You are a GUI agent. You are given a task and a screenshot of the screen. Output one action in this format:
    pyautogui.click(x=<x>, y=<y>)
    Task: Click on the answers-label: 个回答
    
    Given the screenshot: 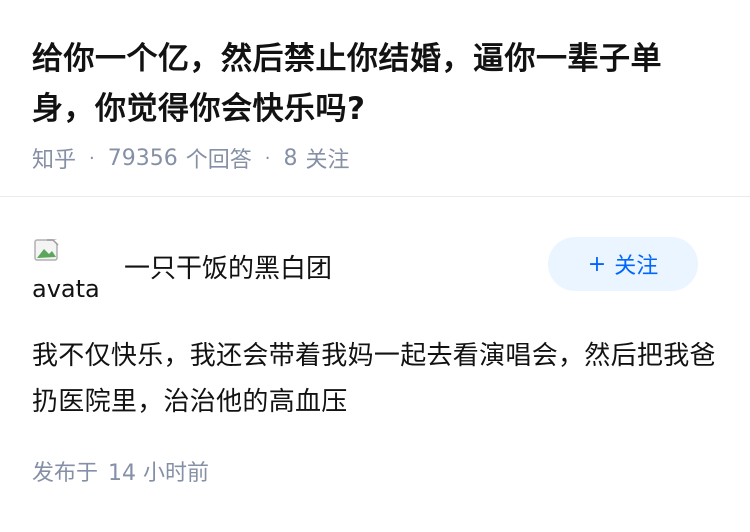 What is the action you would take?
    pyautogui.click(x=219, y=158)
    